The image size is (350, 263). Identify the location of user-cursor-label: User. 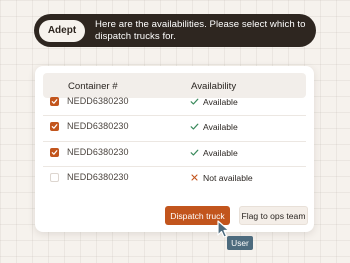
(240, 243).